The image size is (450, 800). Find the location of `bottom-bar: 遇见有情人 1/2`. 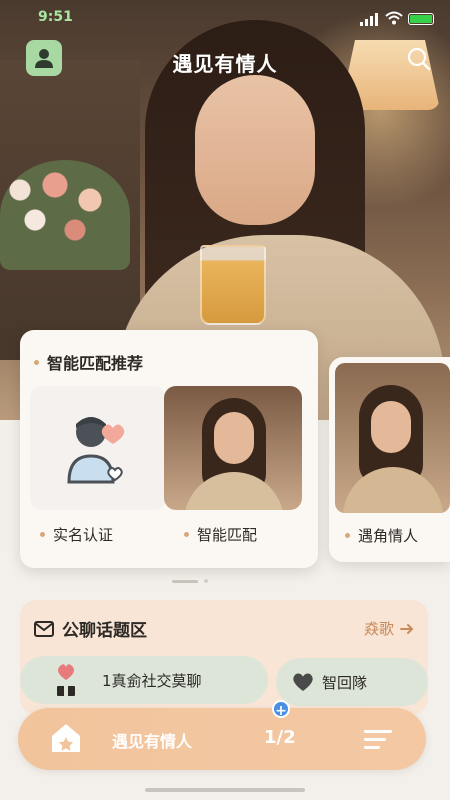

bottom-bar: 遇见有情人 1/2 is located at coordinates (222, 739).